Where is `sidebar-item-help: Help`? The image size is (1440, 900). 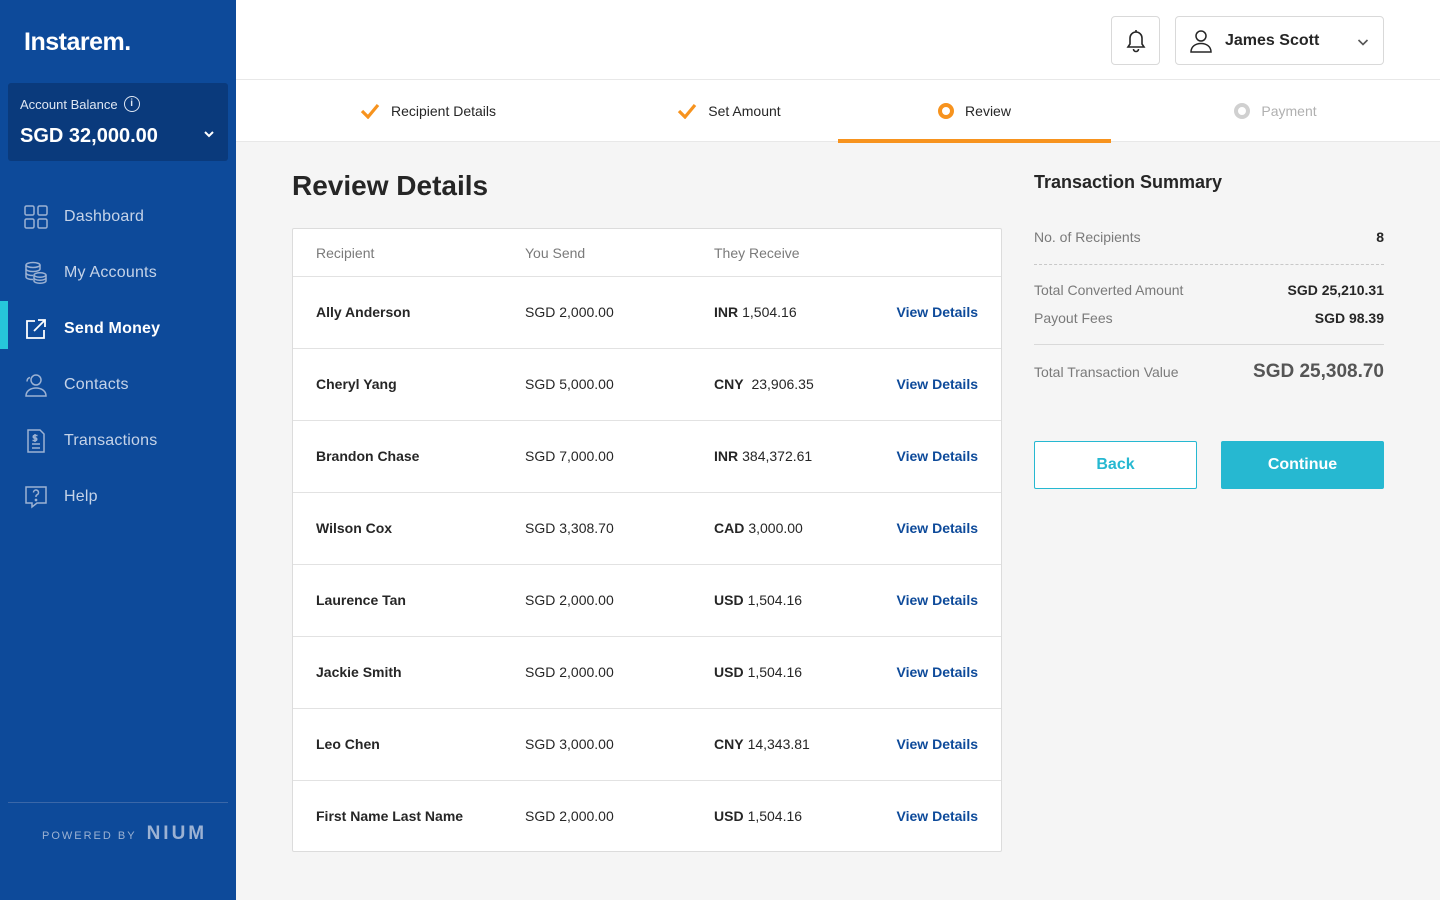 sidebar-item-help: Help is located at coordinates (118, 497).